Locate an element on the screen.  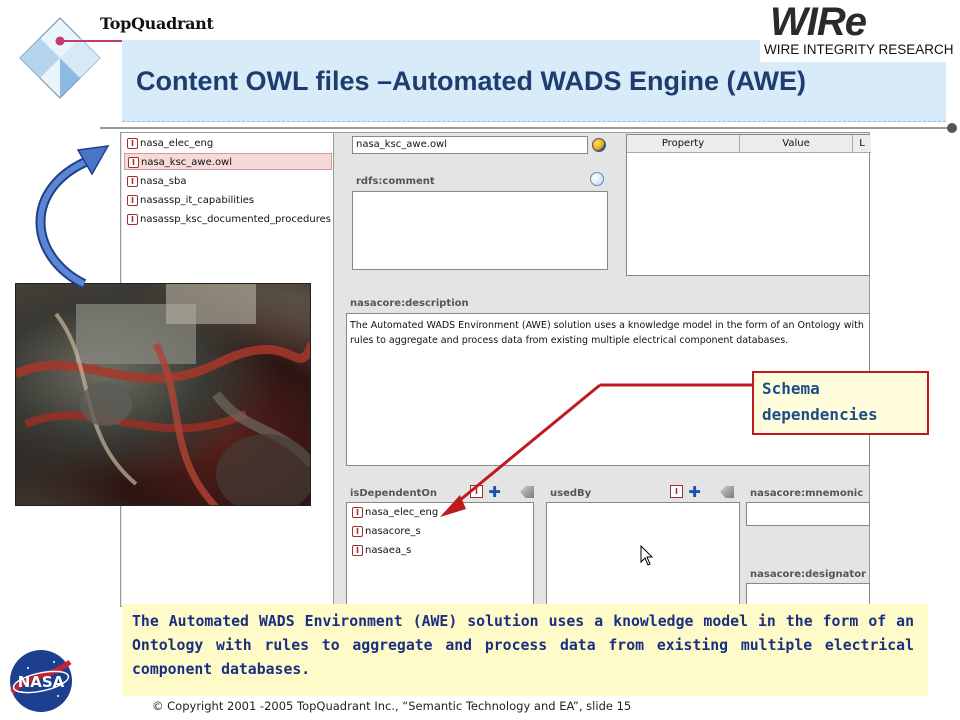
list-item-label: nasacore_s is located at coordinates (393, 531).